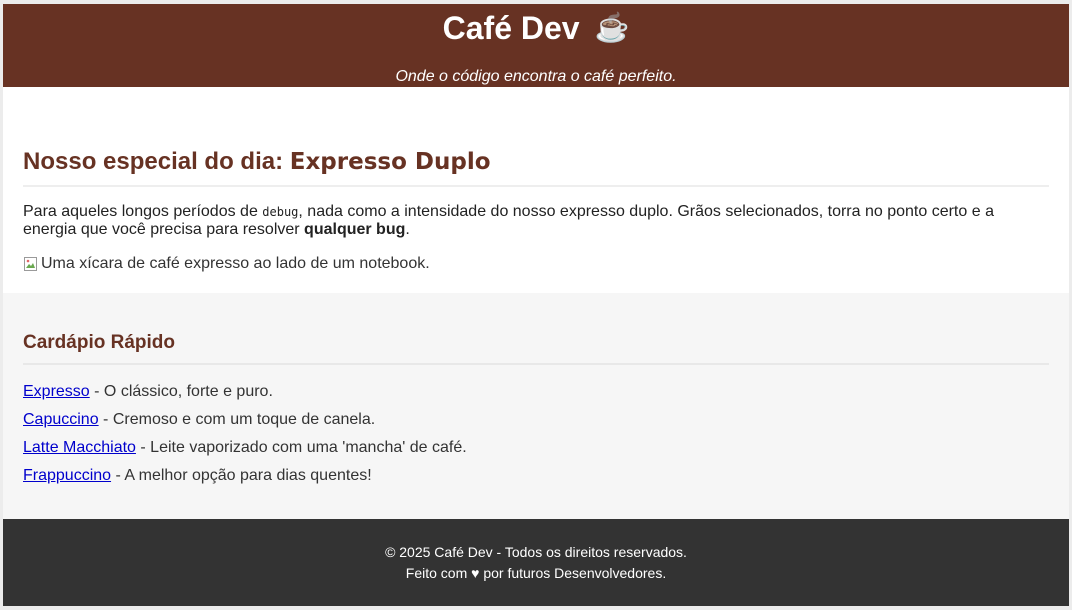 The image size is (1072, 610). What do you see at coordinates (280, 212) in the screenshot?
I see `desc-code: debug` at bounding box center [280, 212].